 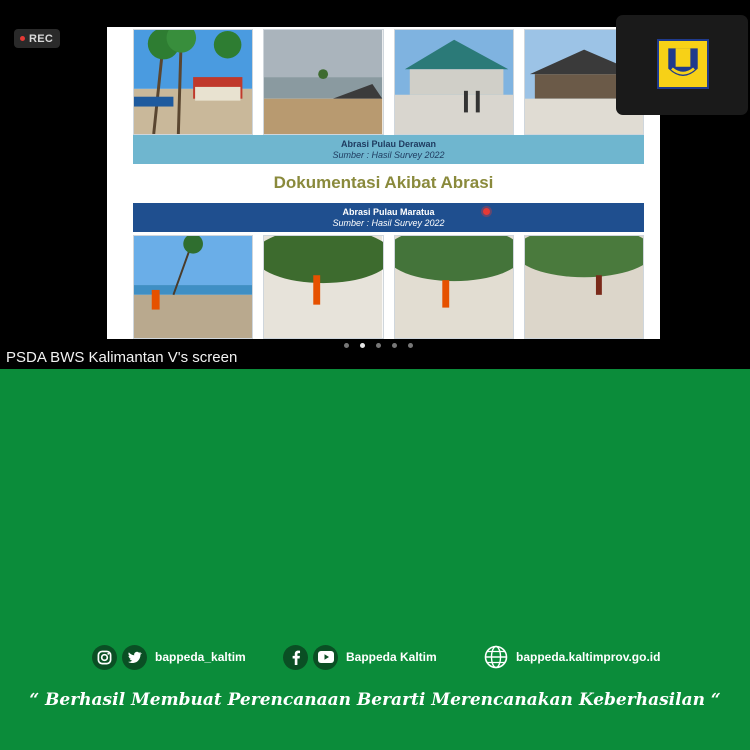 I want to click on instagram-icon, so click(x=104, y=657).